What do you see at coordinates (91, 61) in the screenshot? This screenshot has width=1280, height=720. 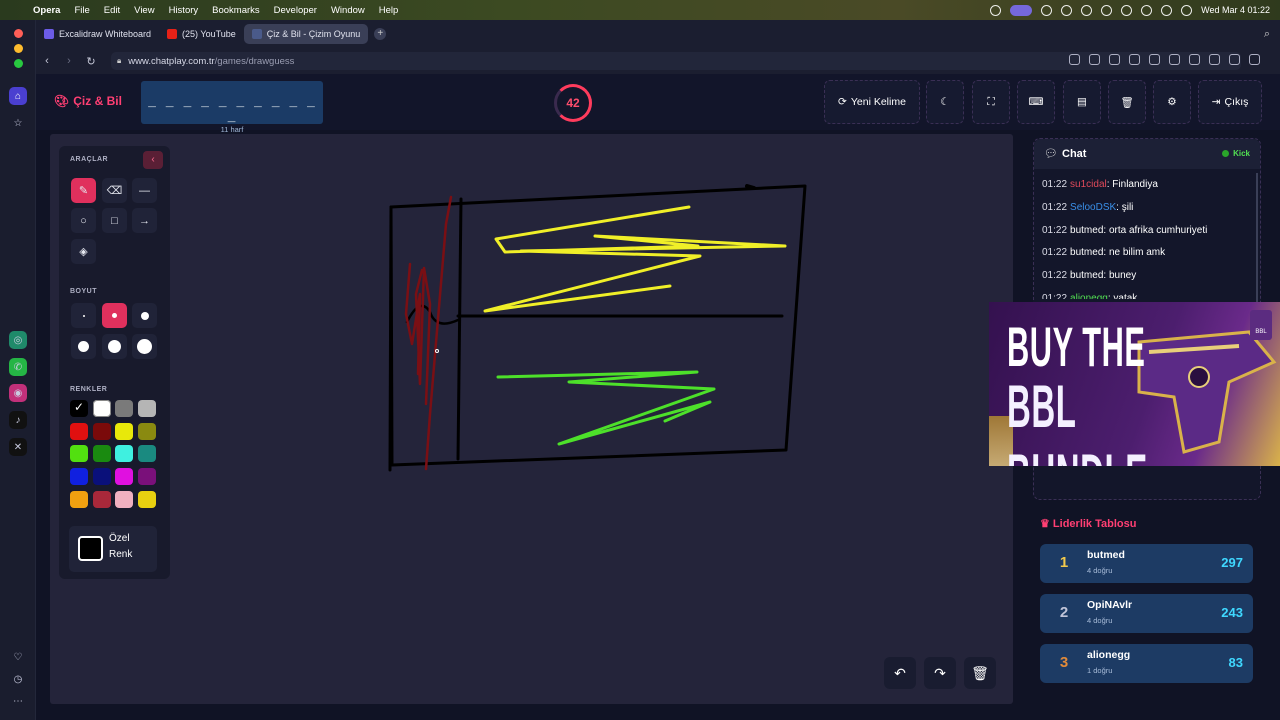 I see `reload-icon: ↻` at bounding box center [91, 61].